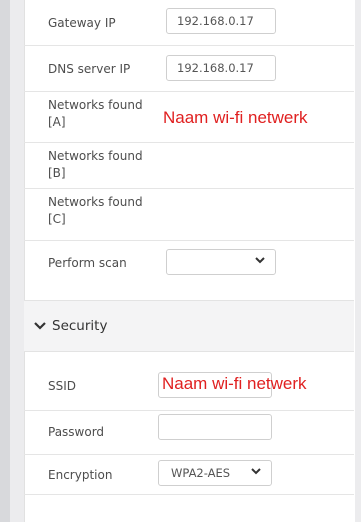 This screenshot has height=522, width=361. What do you see at coordinates (82, 23) in the screenshot?
I see `gateway-label: Gateway IP` at bounding box center [82, 23].